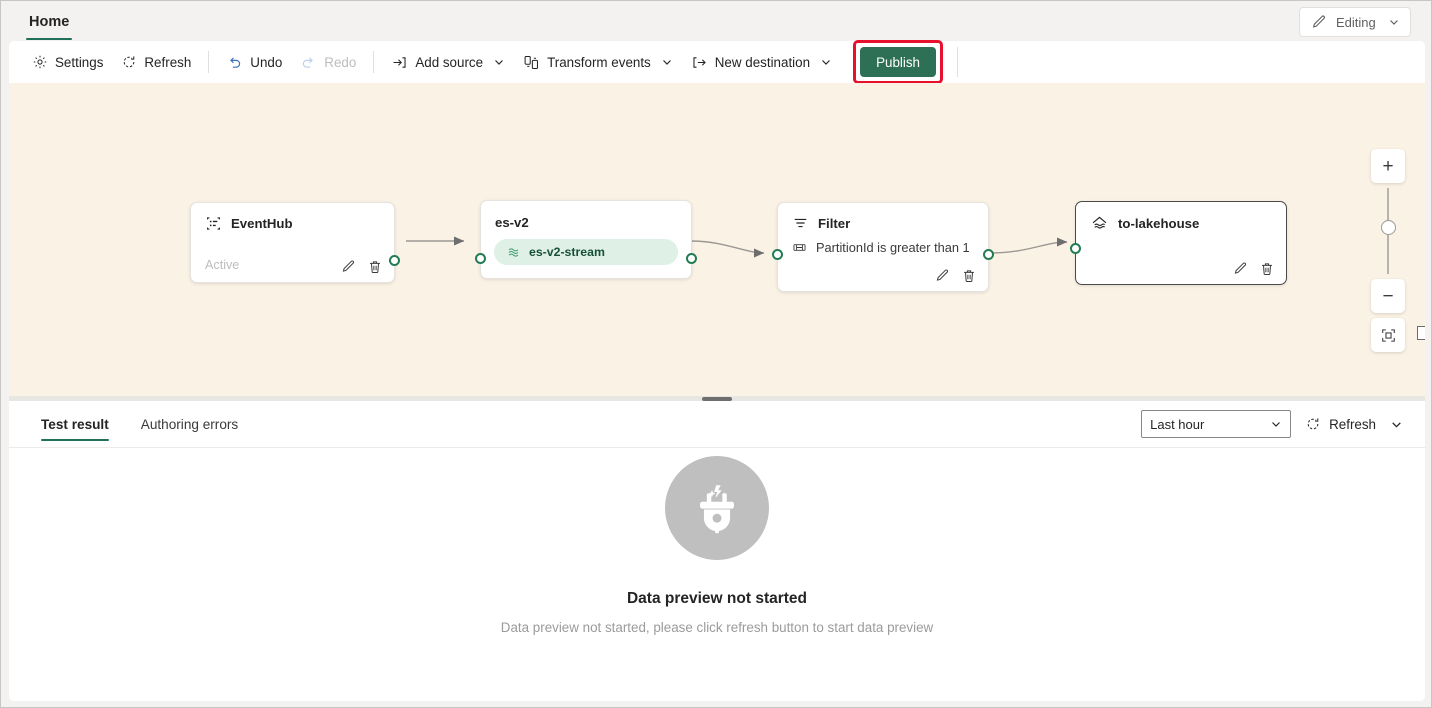 This screenshot has height=708, width=1432. I want to click on panel-refresh-label: Refresh, so click(1352, 424).